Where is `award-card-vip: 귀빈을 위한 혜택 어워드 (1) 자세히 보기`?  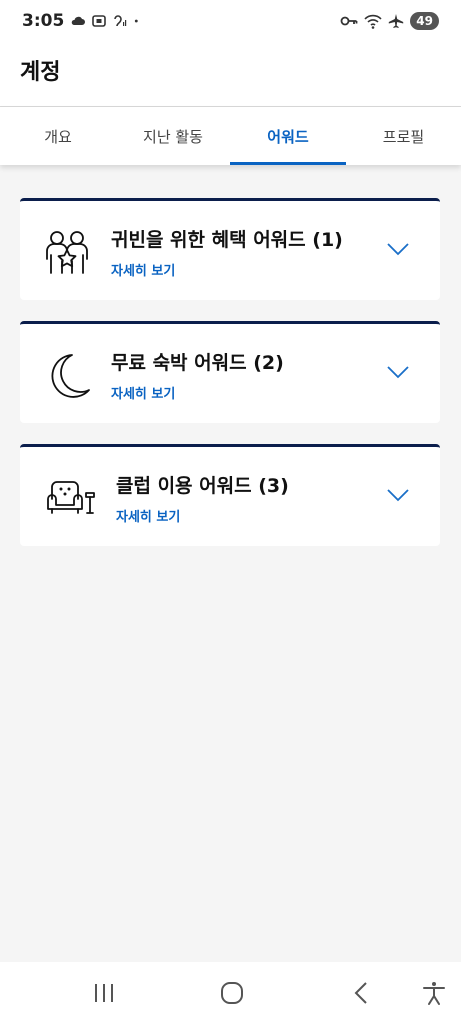 award-card-vip: 귀빈을 위한 혜택 어워드 (1) 자세히 보기 is located at coordinates (230, 249).